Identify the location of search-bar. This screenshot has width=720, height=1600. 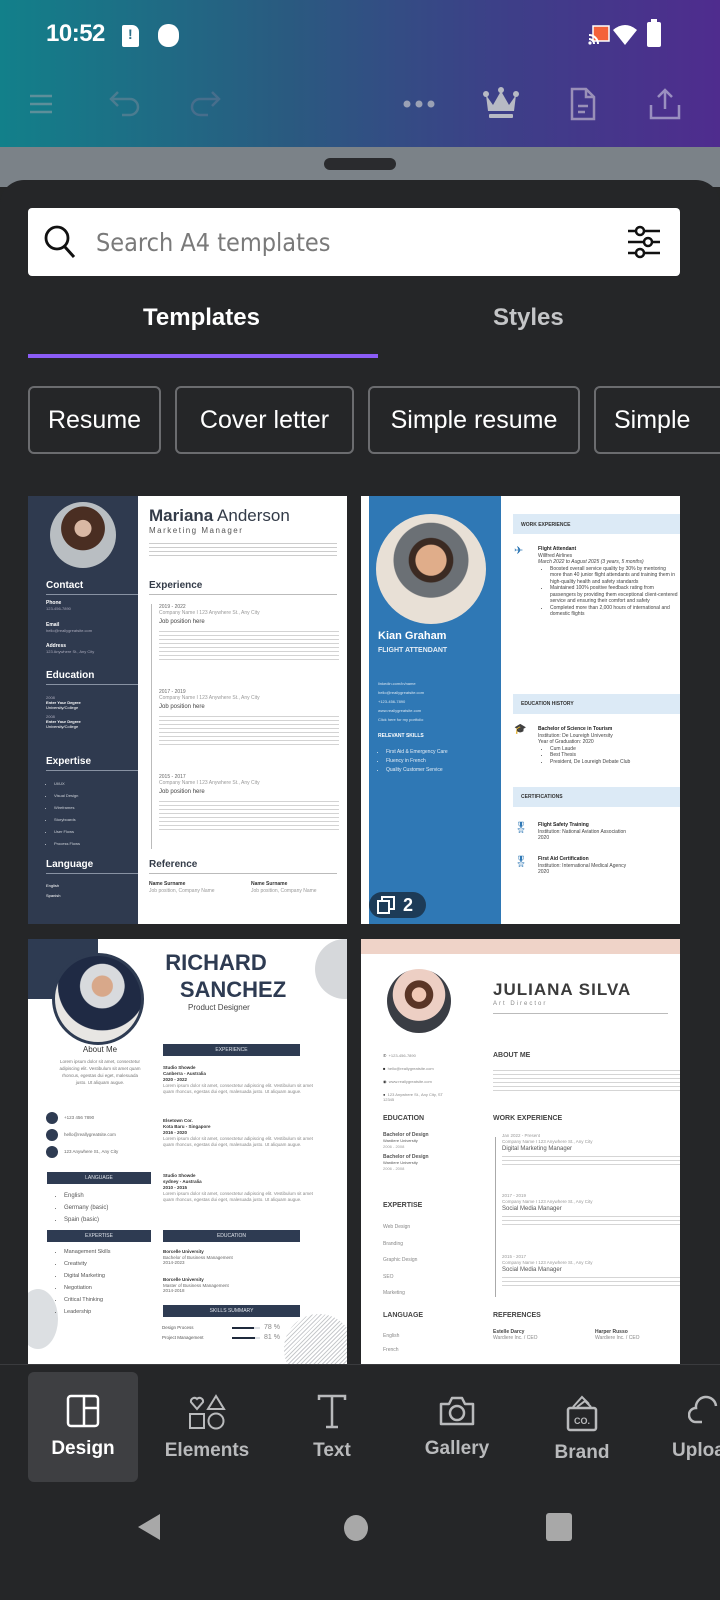
(354, 242).